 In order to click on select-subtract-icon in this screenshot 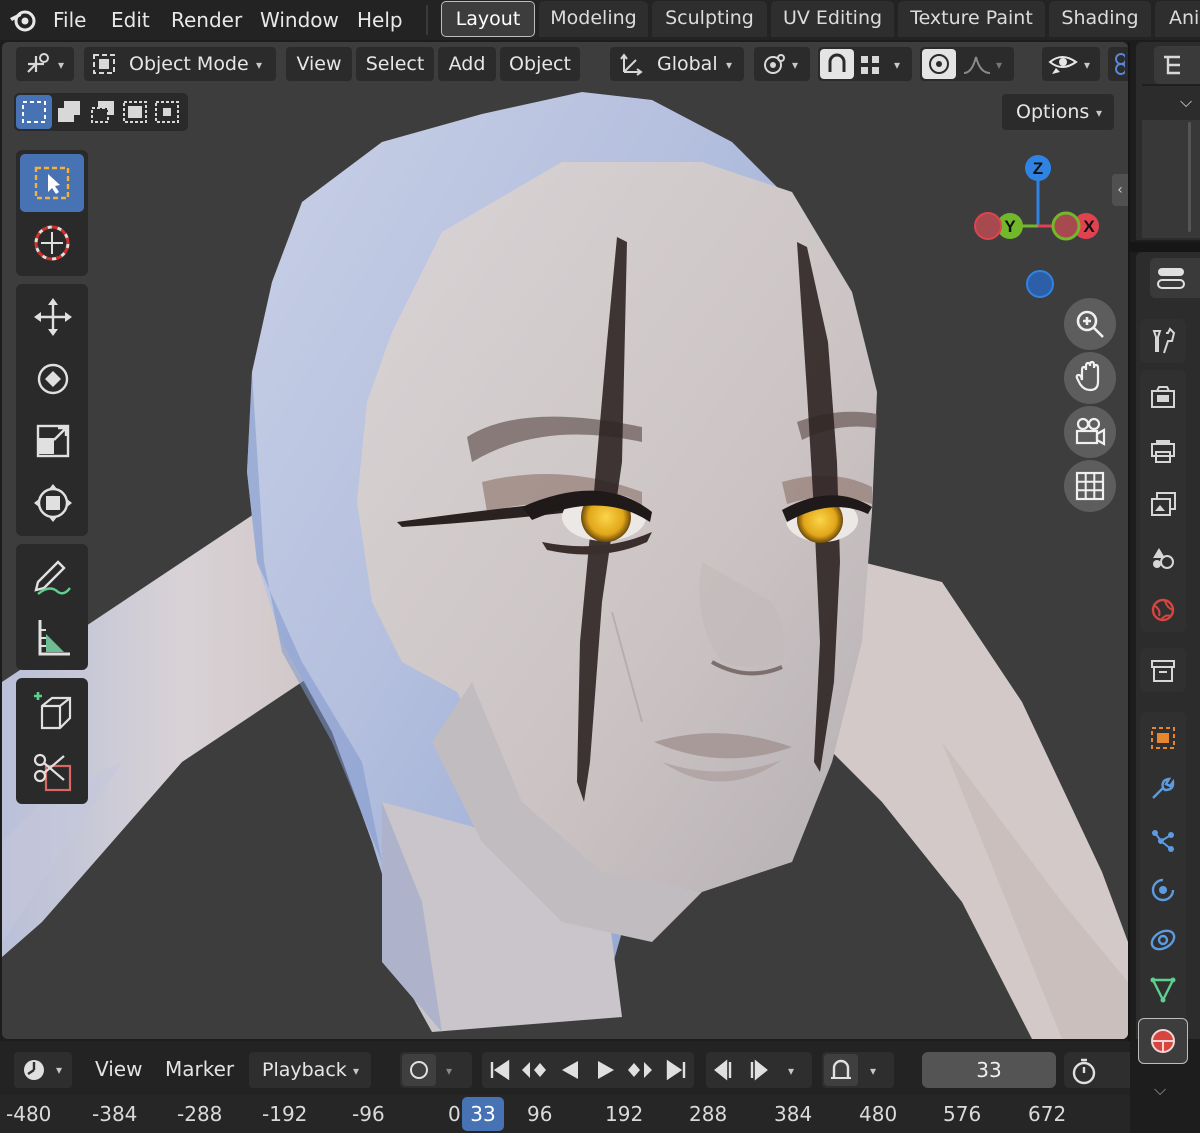, I will do `click(103, 112)`.